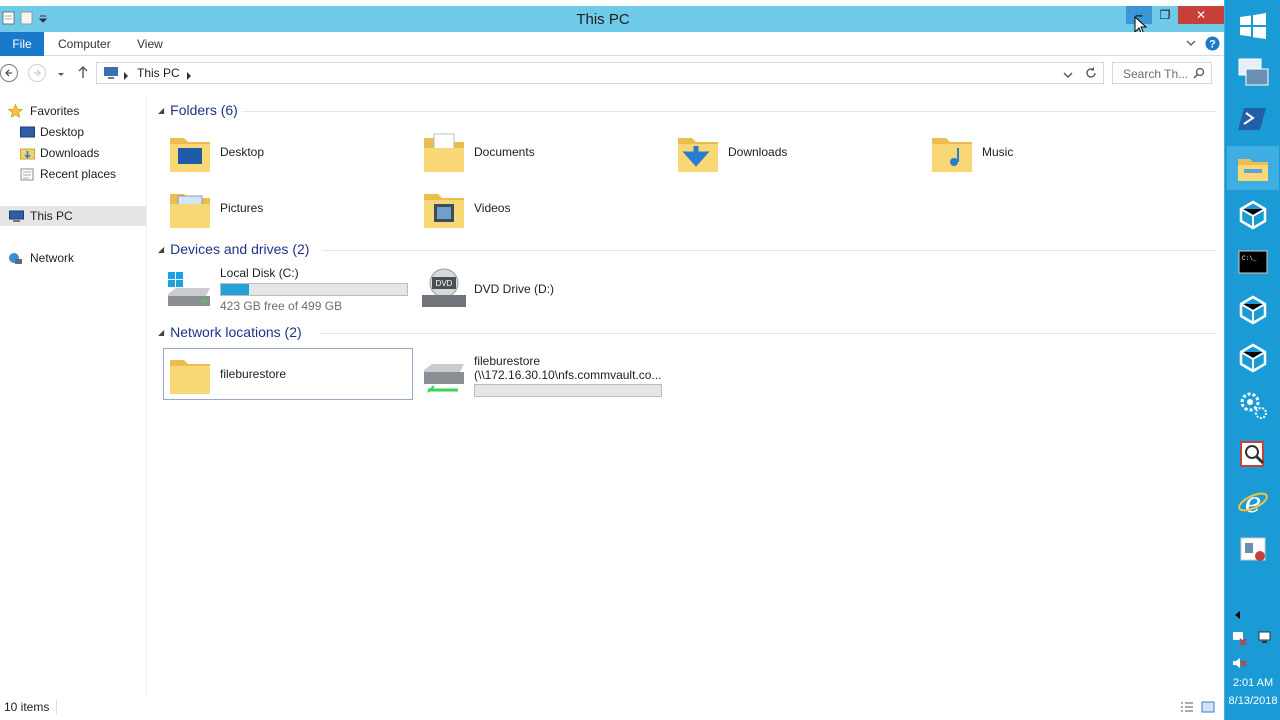 Image resolution: width=1280 pixels, height=720 pixels. I want to click on file-explorer-icon, so click(1253, 170).